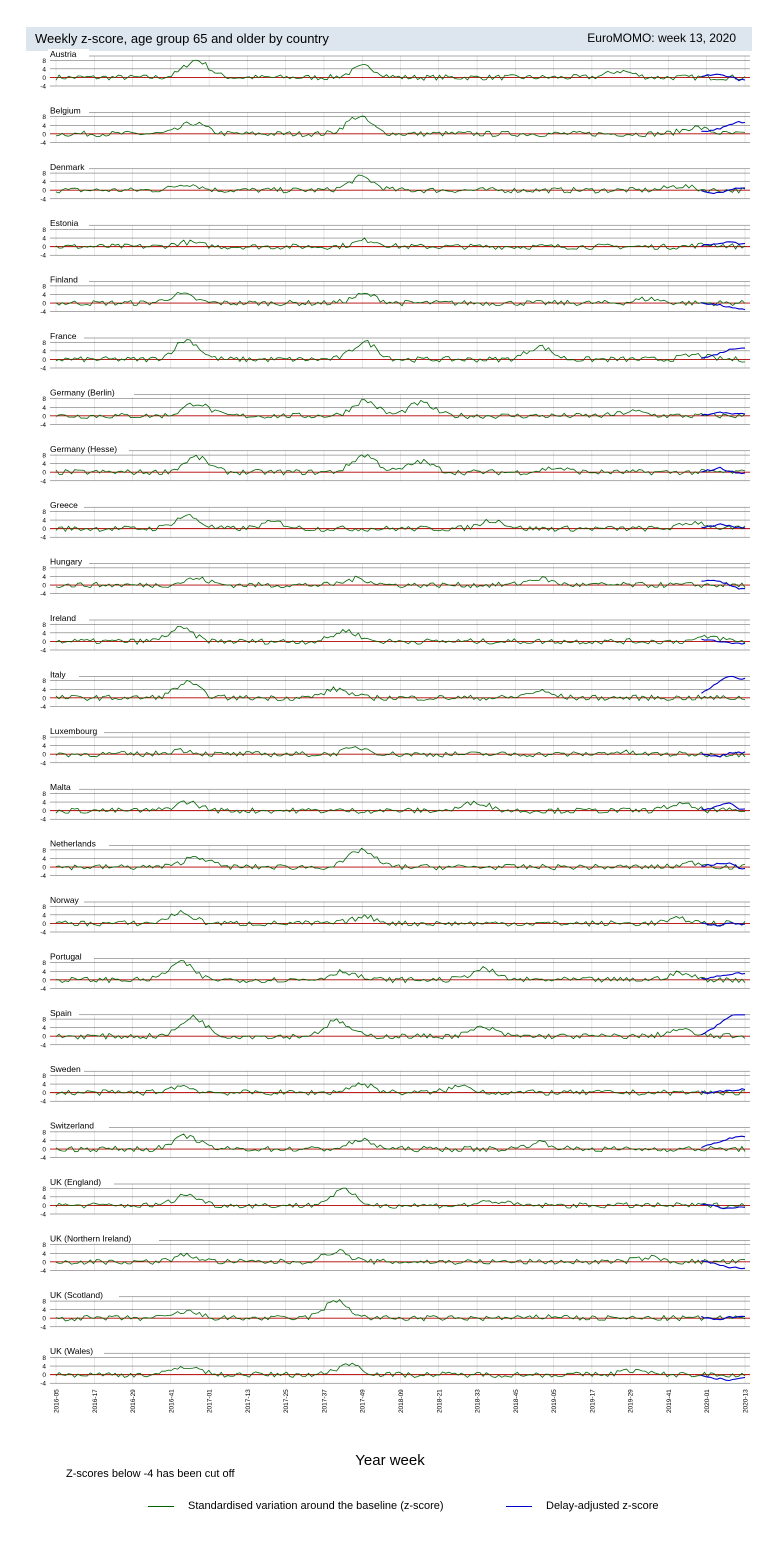 The image size is (780, 1560). What do you see at coordinates (64, 505) in the screenshot?
I see `panel-label-greece: Greece` at bounding box center [64, 505].